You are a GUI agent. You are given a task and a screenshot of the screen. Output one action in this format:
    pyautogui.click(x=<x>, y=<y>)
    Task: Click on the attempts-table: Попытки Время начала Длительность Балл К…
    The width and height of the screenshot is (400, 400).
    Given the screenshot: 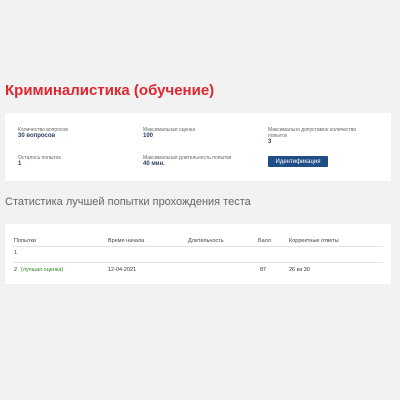 What is the action you would take?
    pyautogui.click(x=198, y=254)
    